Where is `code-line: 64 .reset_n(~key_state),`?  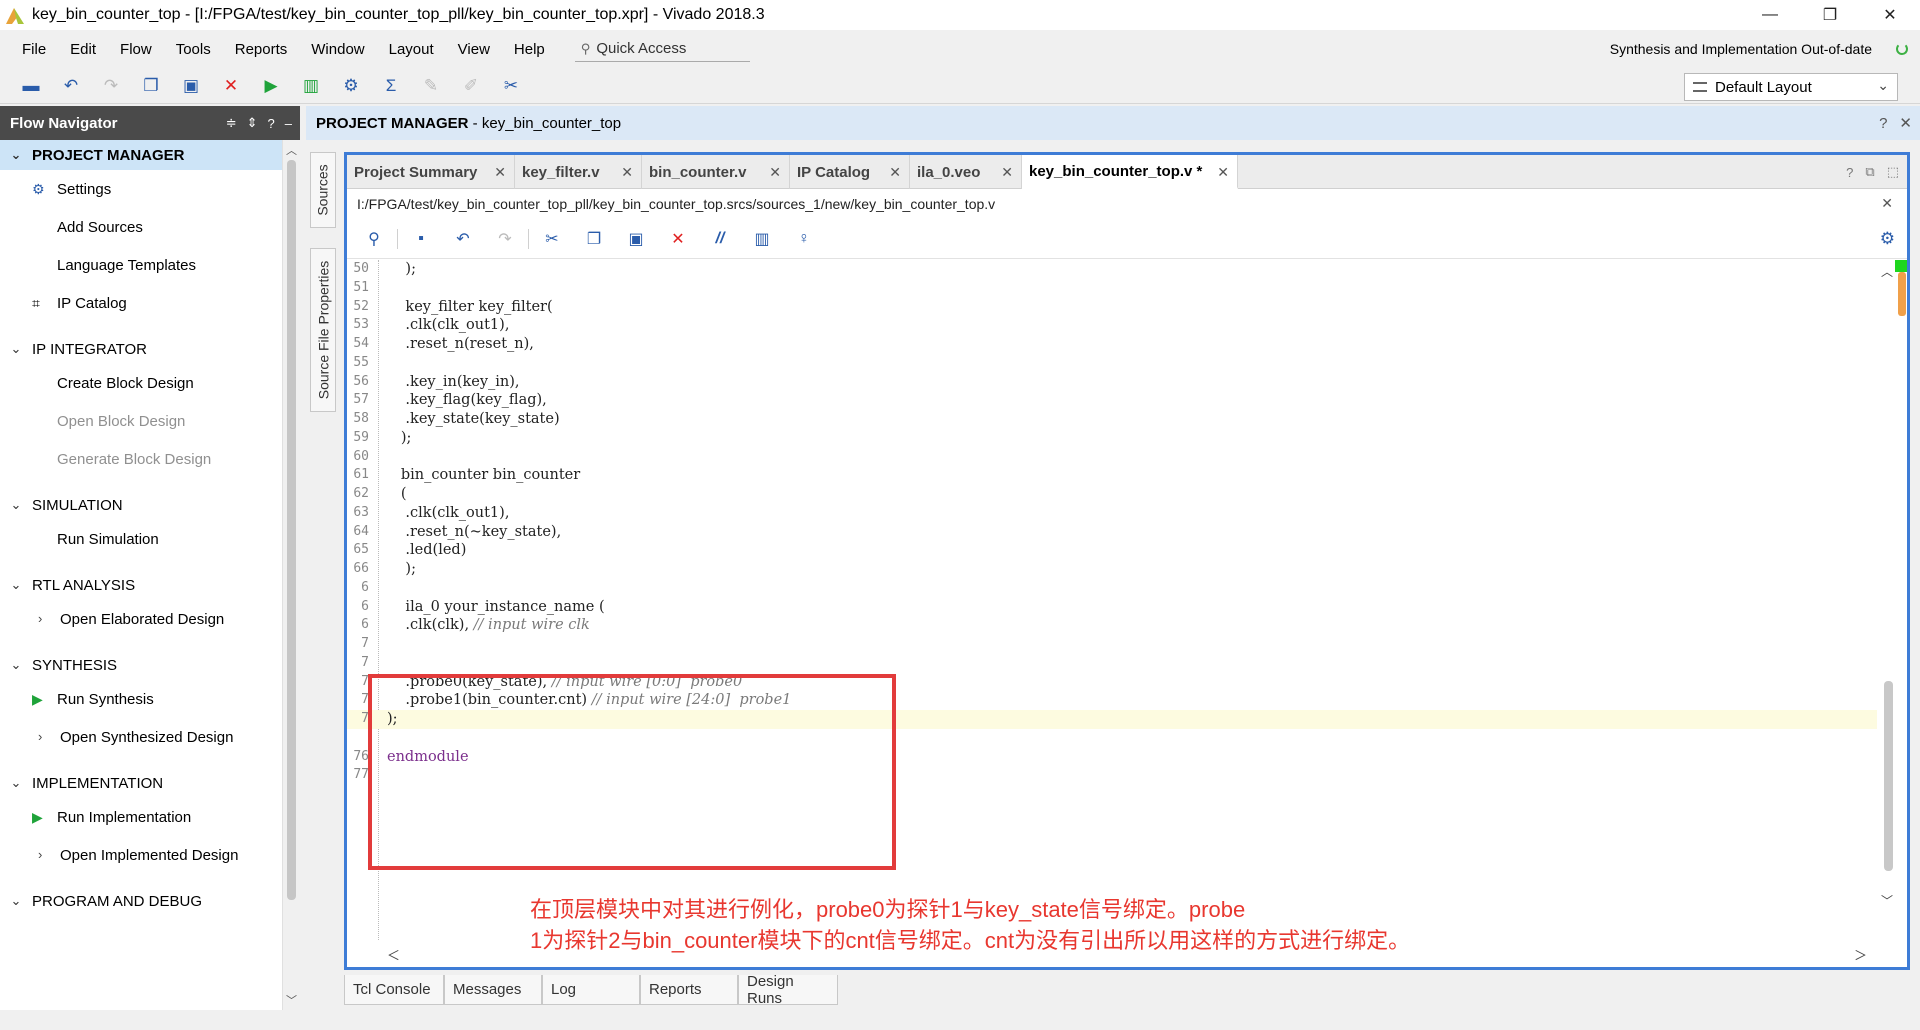 code-line: 64 .reset_n(~key_state), is located at coordinates (1112, 532).